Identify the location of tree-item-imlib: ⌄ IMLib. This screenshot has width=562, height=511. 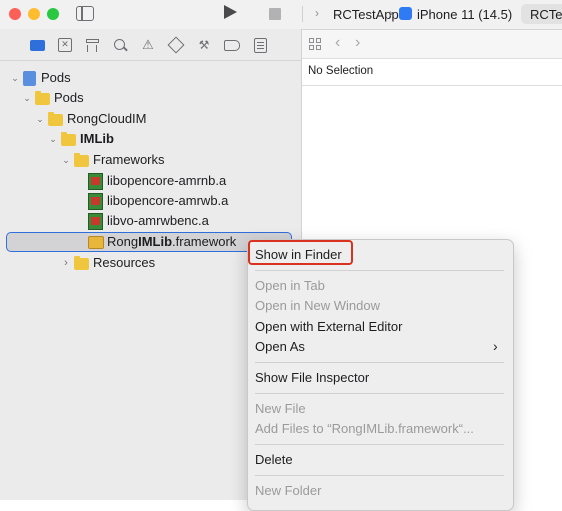
(150, 139).